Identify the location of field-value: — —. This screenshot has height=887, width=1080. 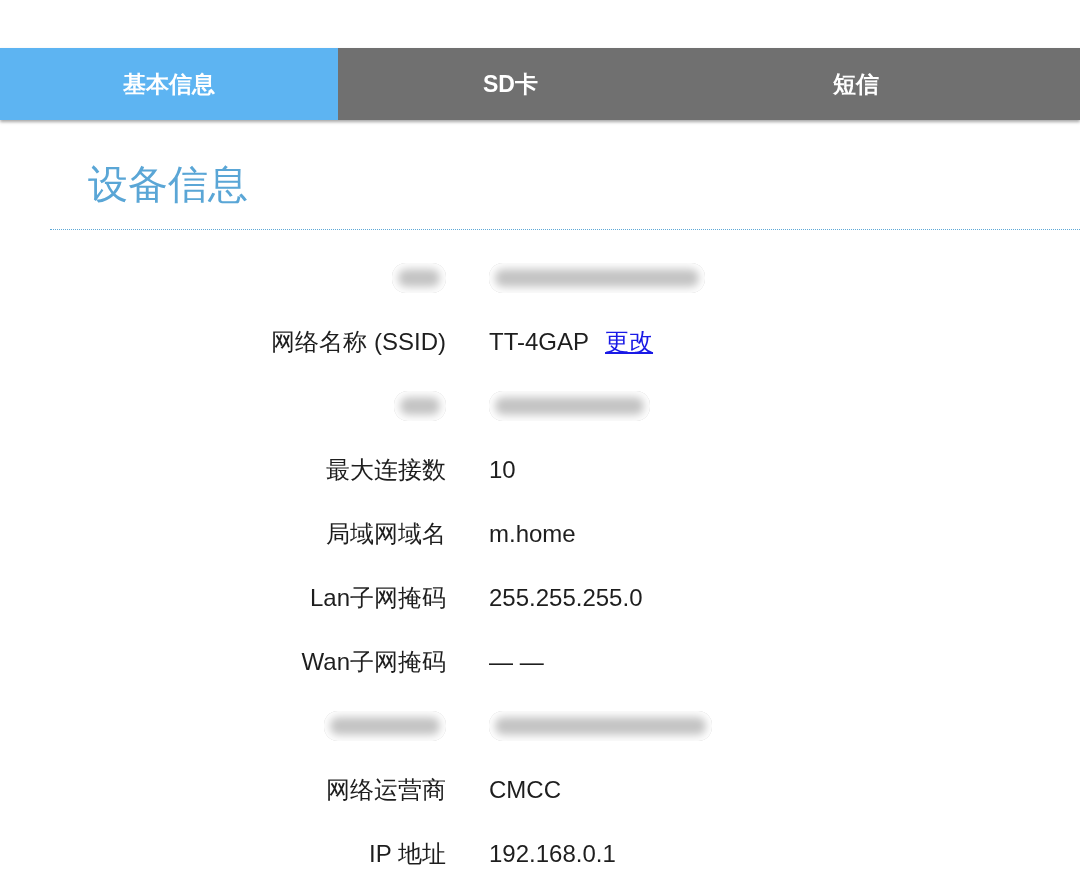
(516, 662).